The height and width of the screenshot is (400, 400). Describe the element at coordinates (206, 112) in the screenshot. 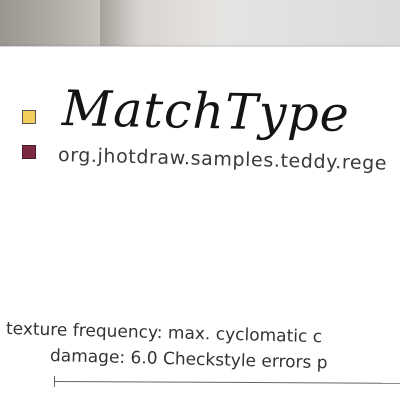

I see `class-title: MatchType` at that location.